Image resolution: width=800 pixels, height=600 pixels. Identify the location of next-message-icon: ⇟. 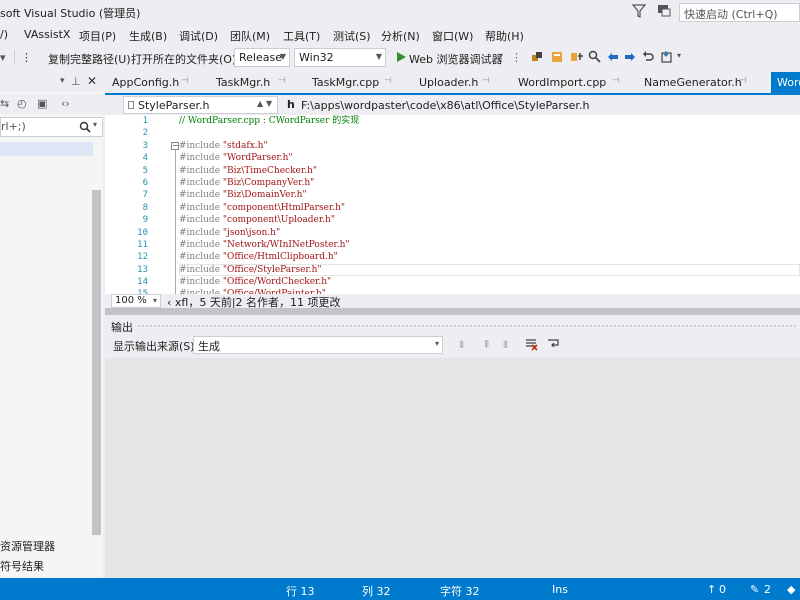
(505, 344).